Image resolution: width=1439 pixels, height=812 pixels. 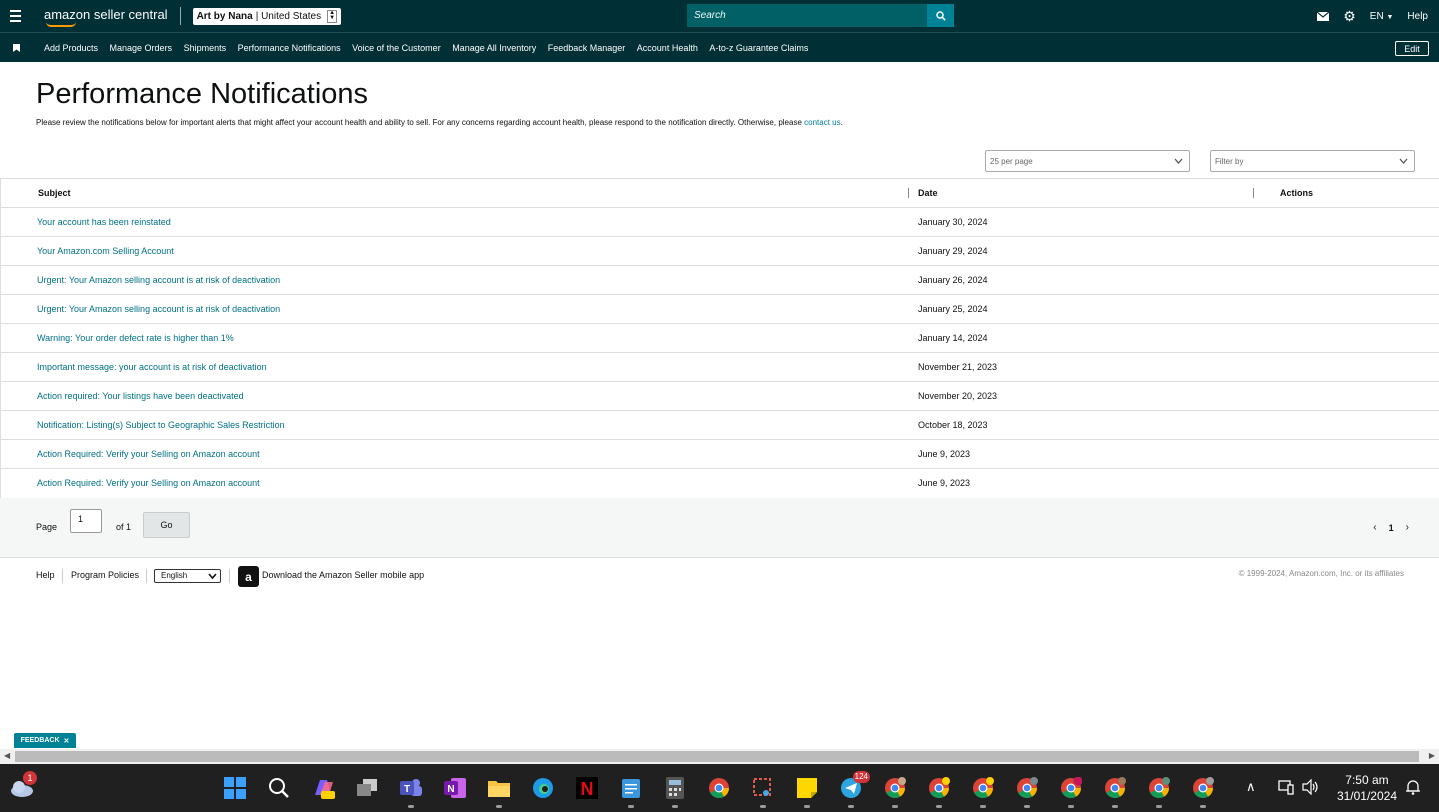 I want to click on page-number: 1, so click(x=1391, y=528).